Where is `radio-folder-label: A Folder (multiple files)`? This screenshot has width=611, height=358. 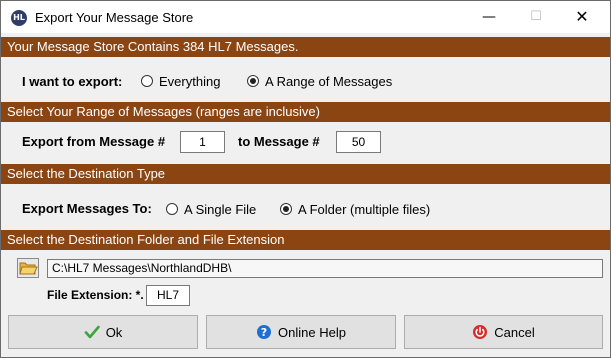 radio-folder-label: A Folder (multiple files) is located at coordinates (364, 209).